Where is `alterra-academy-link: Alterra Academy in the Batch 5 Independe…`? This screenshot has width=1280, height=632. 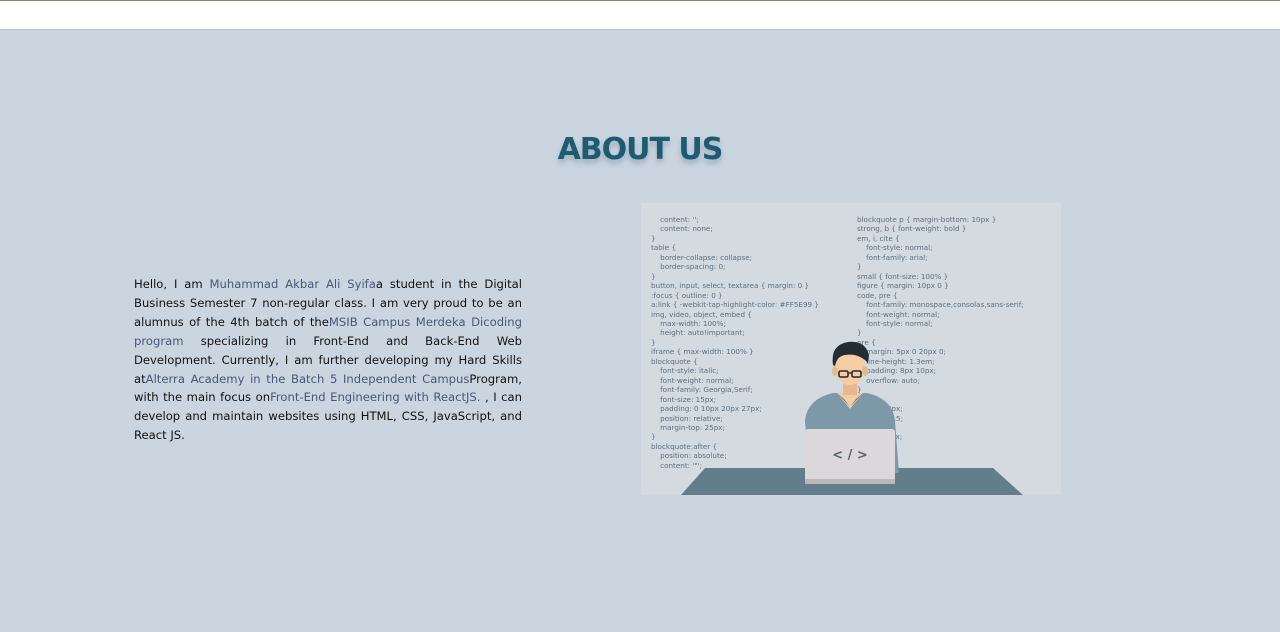
alterra-academy-link: Alterra Academy in the Batch 5 Independe… is located at coordinates (308, 379).